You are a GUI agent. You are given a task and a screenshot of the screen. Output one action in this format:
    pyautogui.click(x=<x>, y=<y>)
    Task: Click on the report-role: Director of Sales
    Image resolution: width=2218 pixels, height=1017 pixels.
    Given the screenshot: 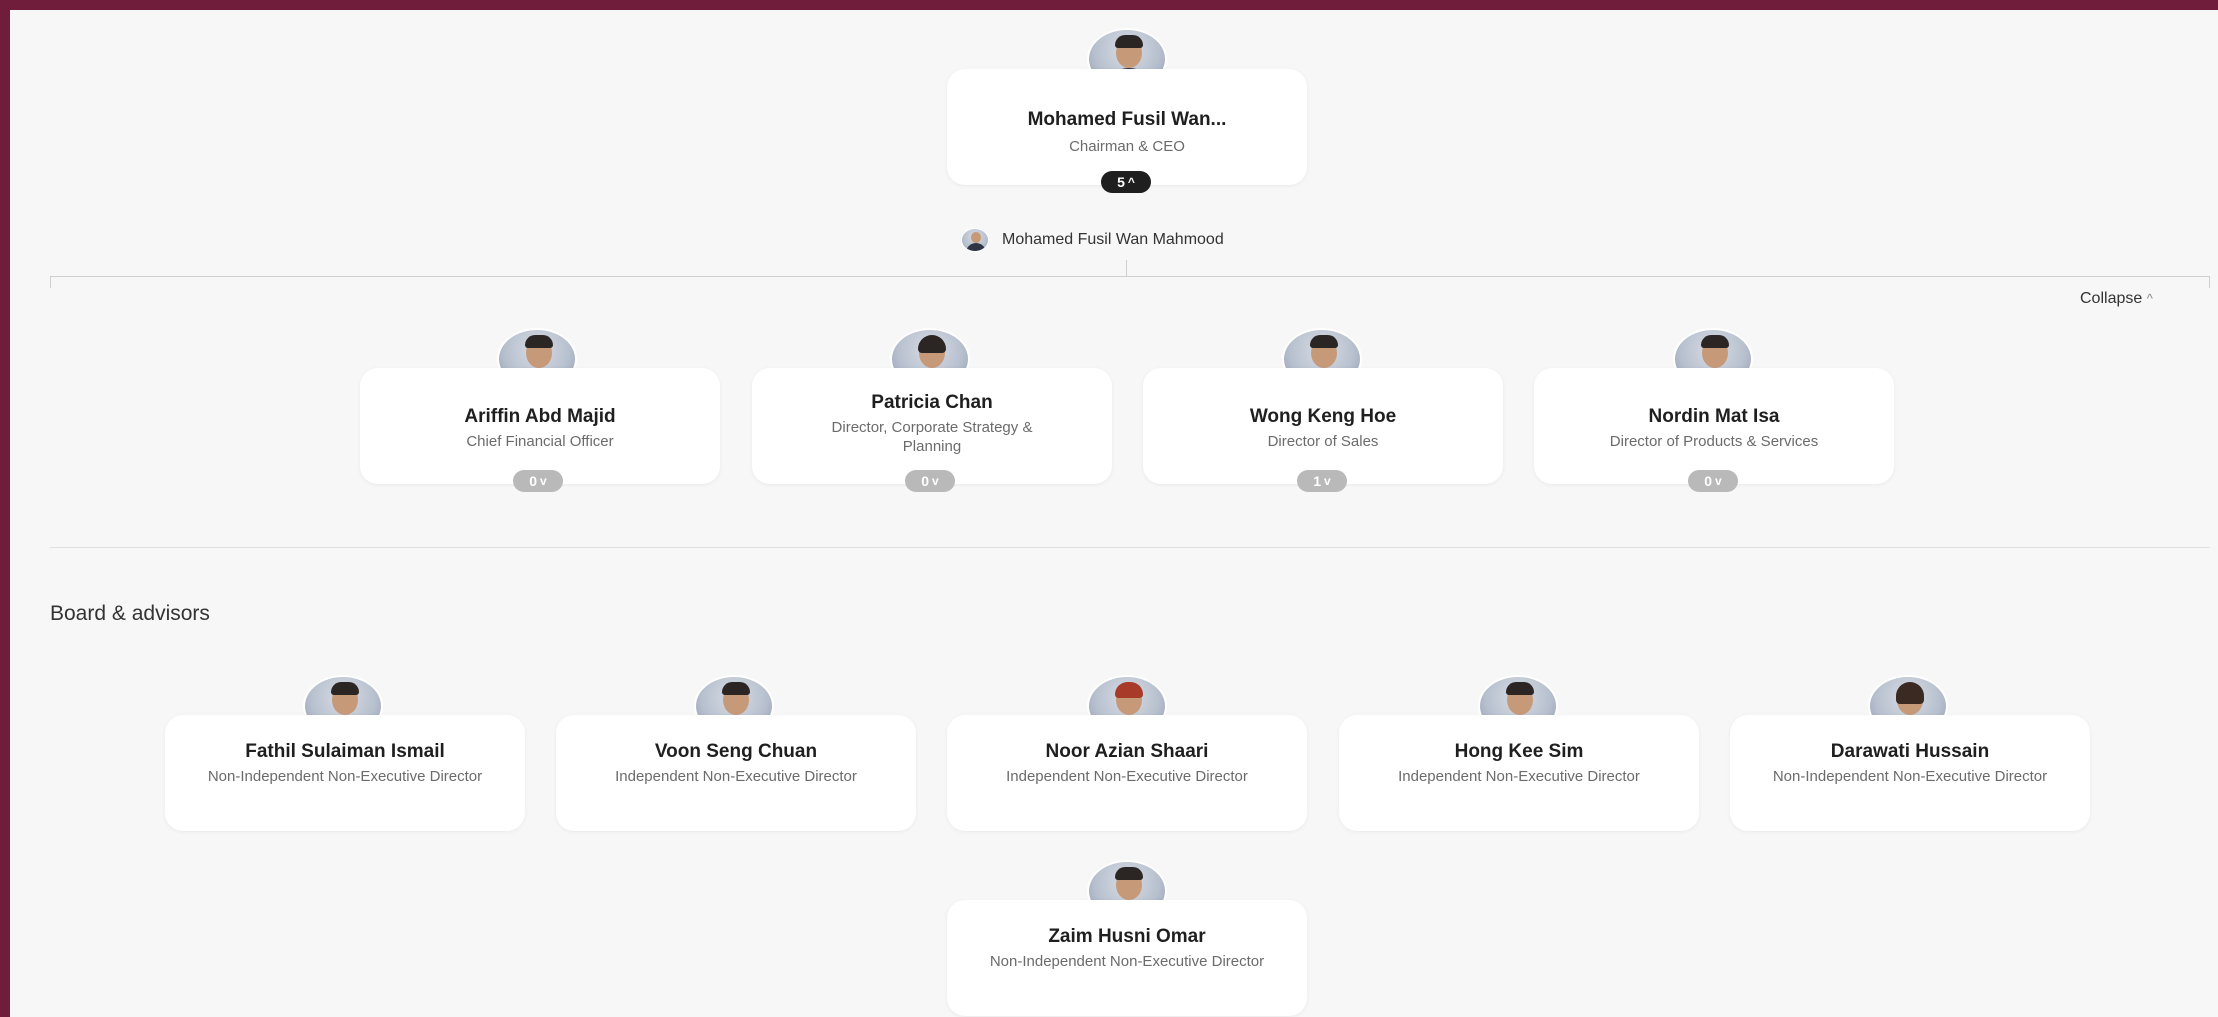 What is the action you would take?
    pyautogui.click(x=1323, y=441)
    